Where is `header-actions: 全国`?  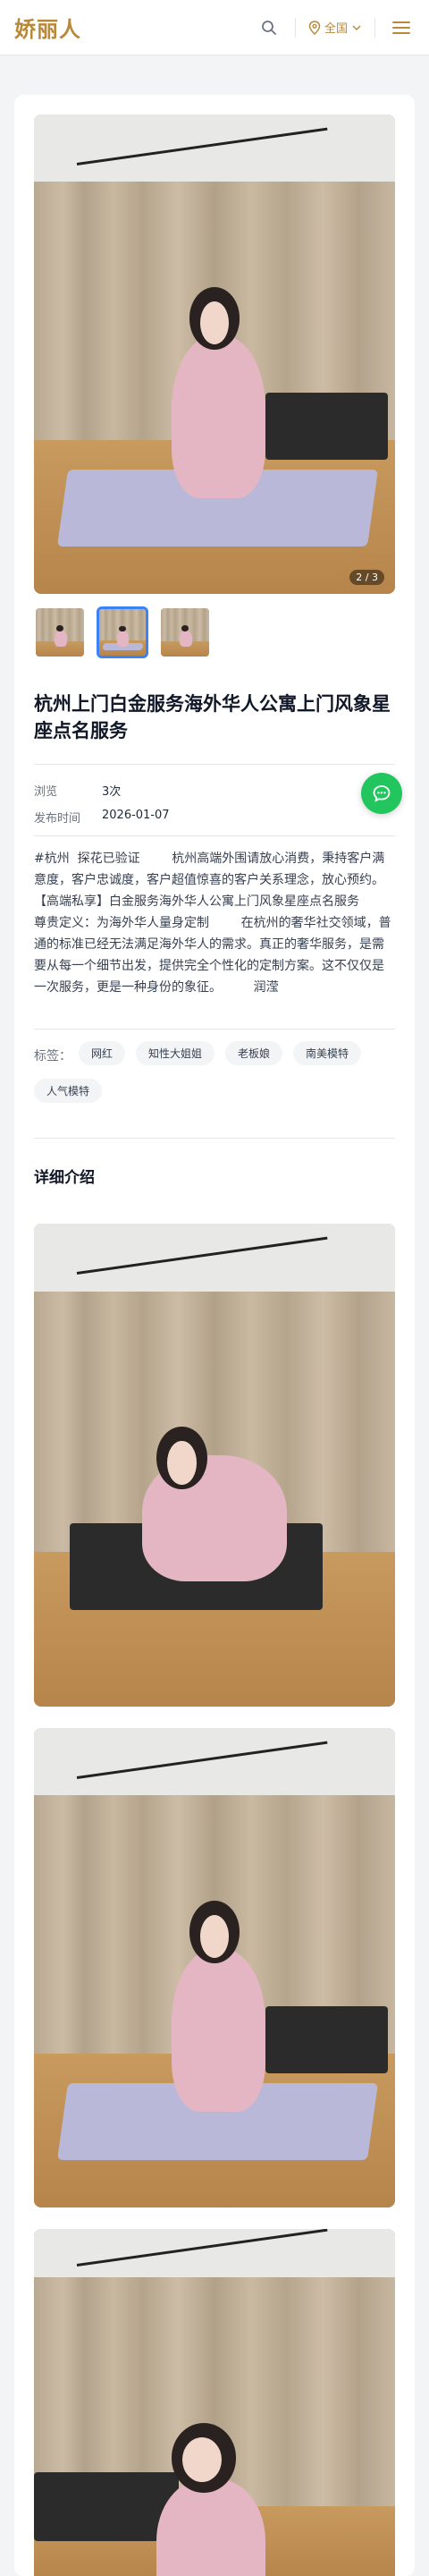
header-actions: 全国 is located at coordinates (336, 27).